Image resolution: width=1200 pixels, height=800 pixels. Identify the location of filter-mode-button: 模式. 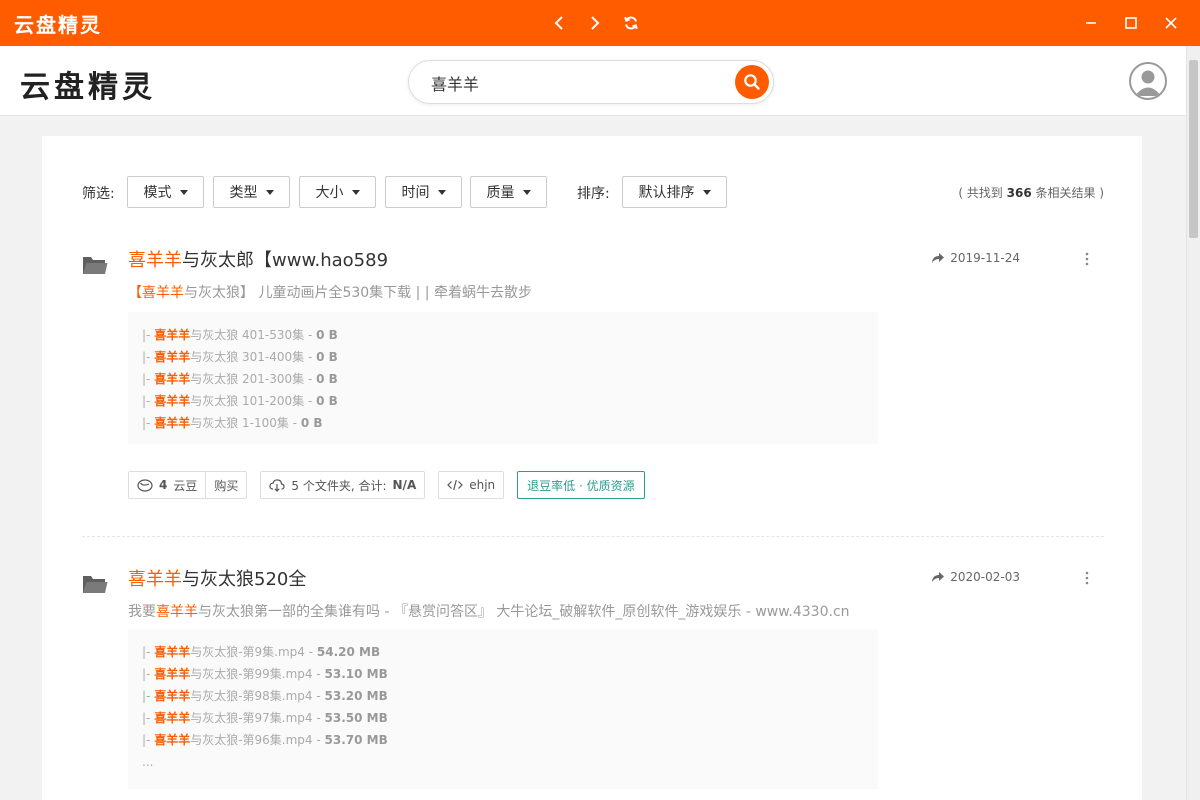
(165, 192).